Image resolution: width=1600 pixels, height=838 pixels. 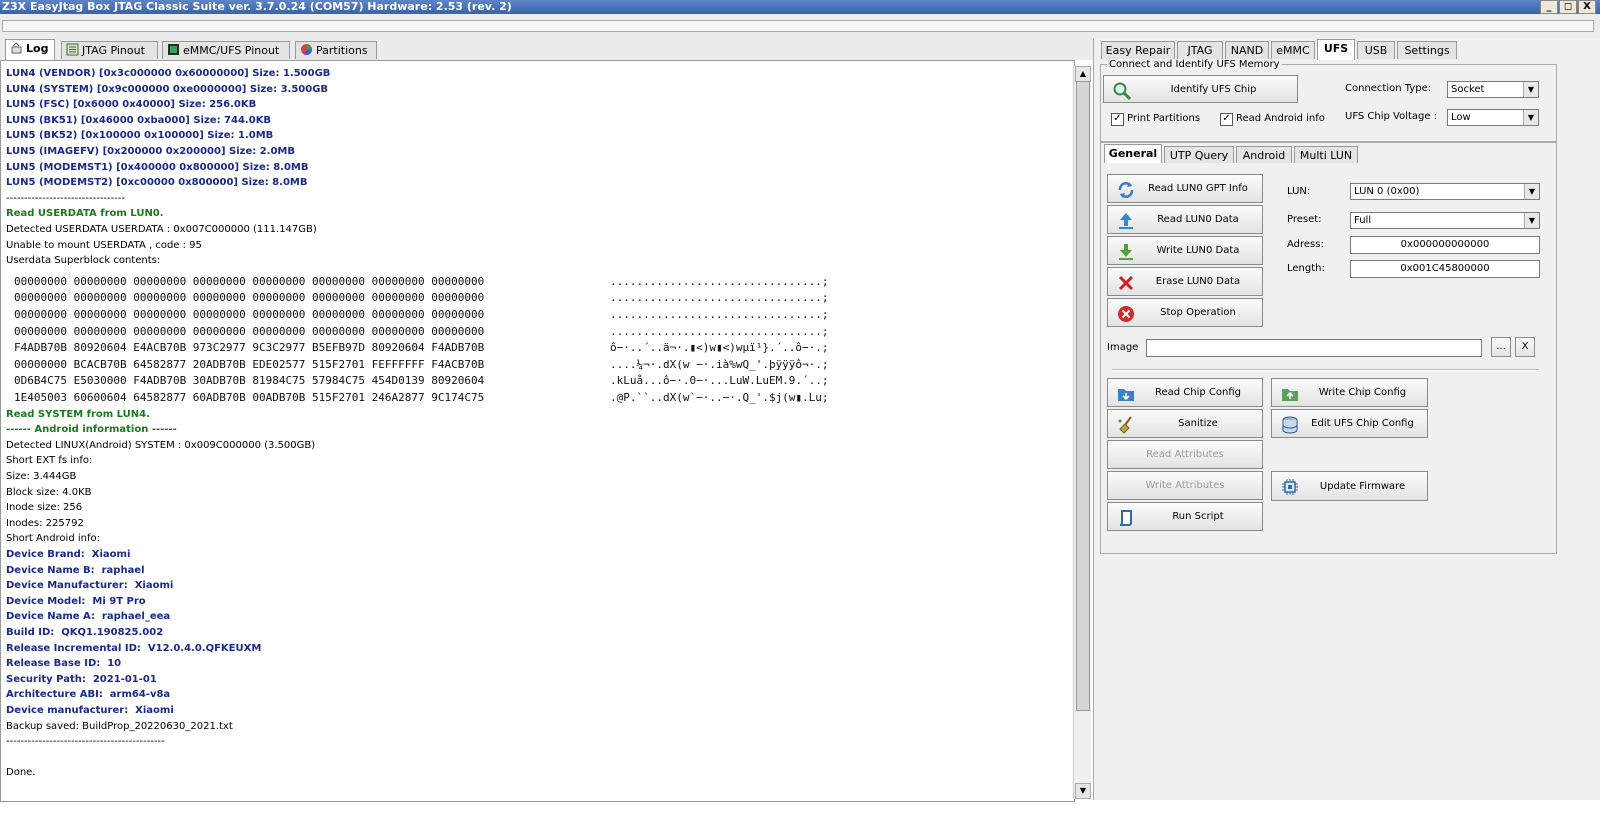 What do you see at coordinates (76, 601) in the screenshot?
I see `log-line: Device Model: Mi 9T Pro` at bounding box center [76, 601].